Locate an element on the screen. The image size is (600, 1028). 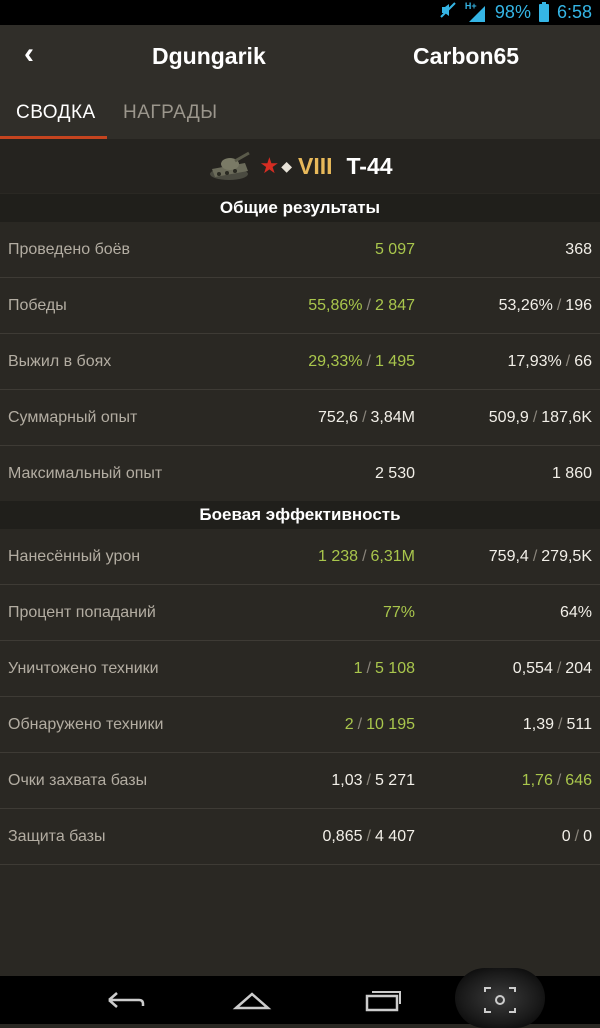
compare-header: ‹ Dgungarik Carbon65 is located at coordinates (300, 56).